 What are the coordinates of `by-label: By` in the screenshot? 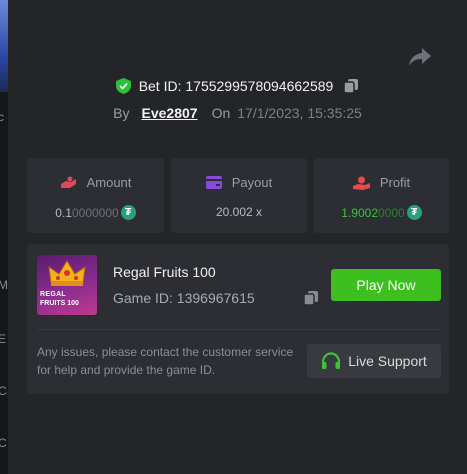 It's located at (121, 113).